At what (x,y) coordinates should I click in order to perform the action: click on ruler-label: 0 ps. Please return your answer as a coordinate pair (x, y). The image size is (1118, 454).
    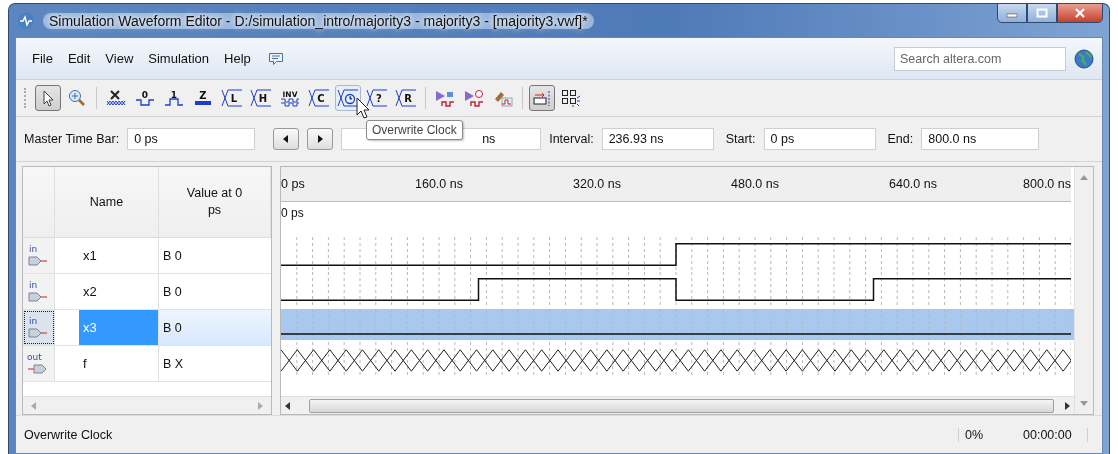
    Looking at the image, I should click on (293, 184).